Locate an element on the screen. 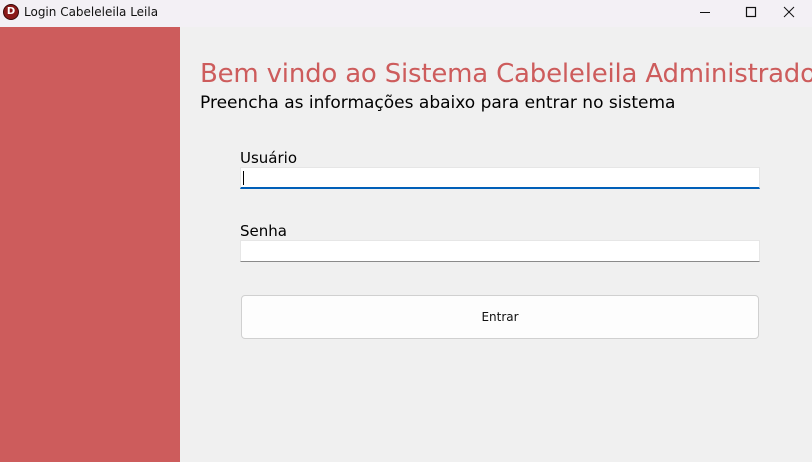 The image size is (812, 462). minimize-icon is located at coordinates (705, 12).